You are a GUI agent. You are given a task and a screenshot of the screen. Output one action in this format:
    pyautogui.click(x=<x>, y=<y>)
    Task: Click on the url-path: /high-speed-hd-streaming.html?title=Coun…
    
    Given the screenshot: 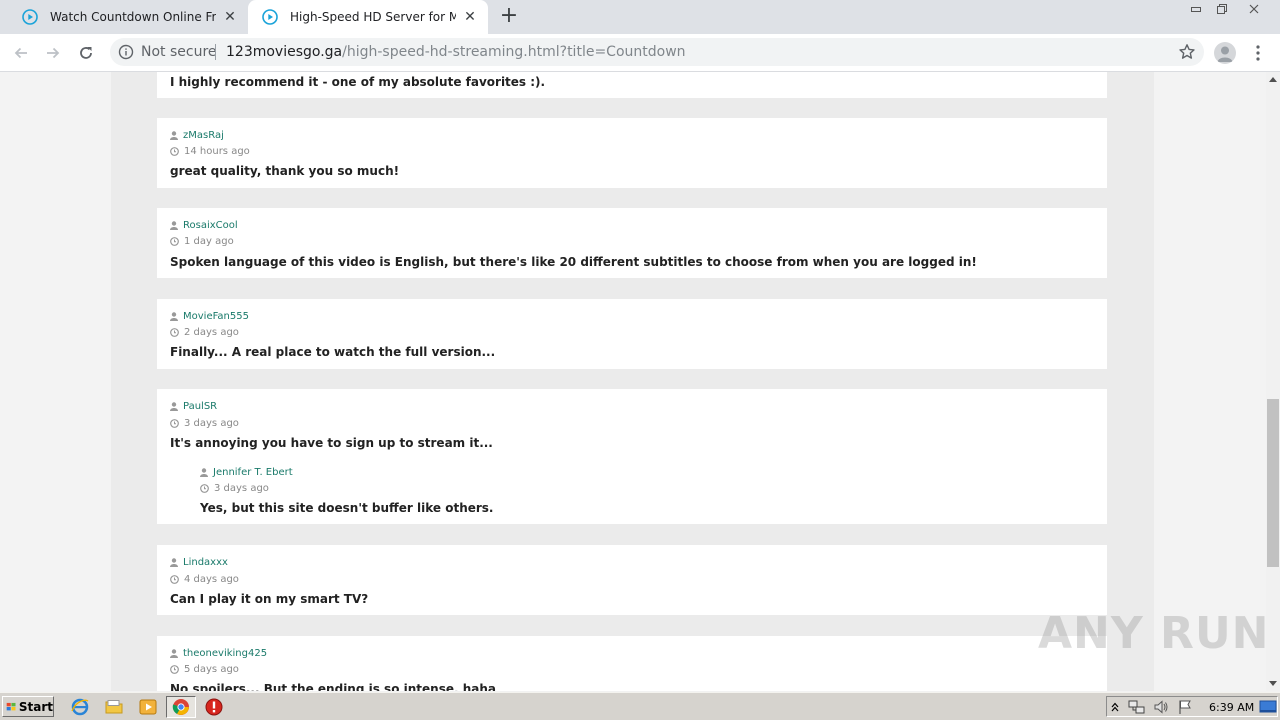 What is the action you would take?
    pyautogui.click(x=514, y=52)
    